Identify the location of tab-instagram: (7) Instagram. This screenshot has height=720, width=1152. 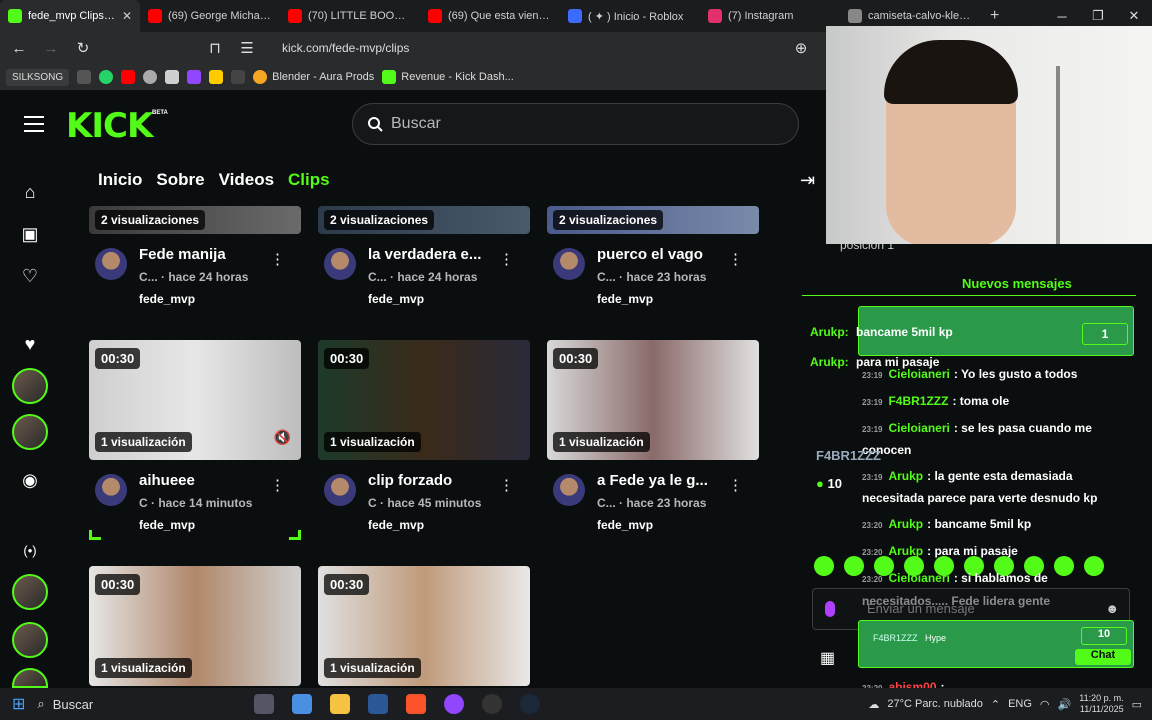
(770, 16).